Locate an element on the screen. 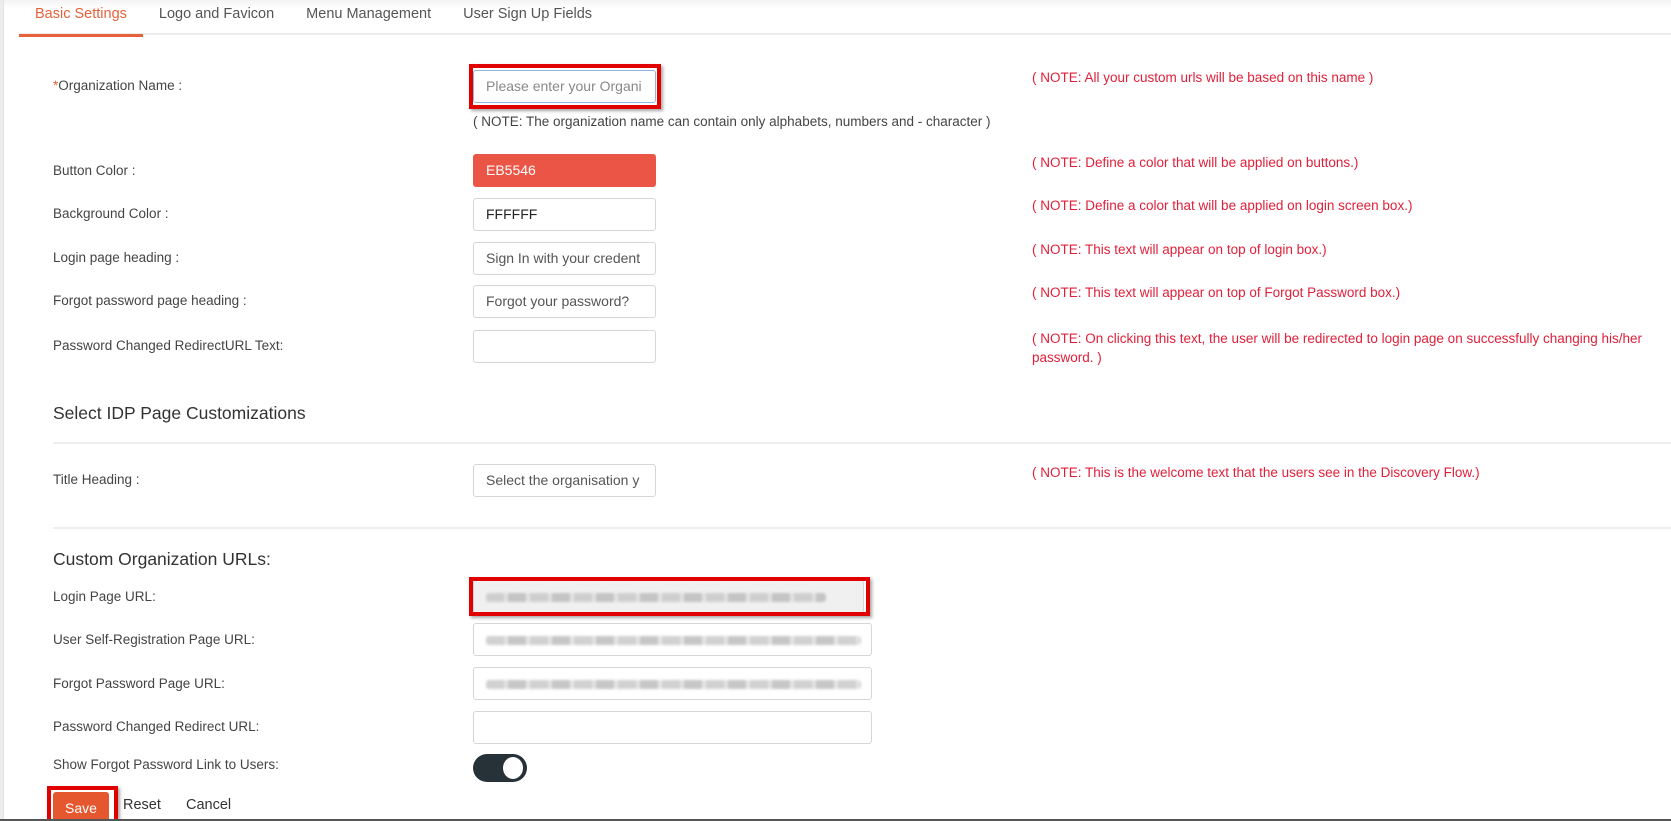  show-forgot-toggle is located at coordinates (500, 768).